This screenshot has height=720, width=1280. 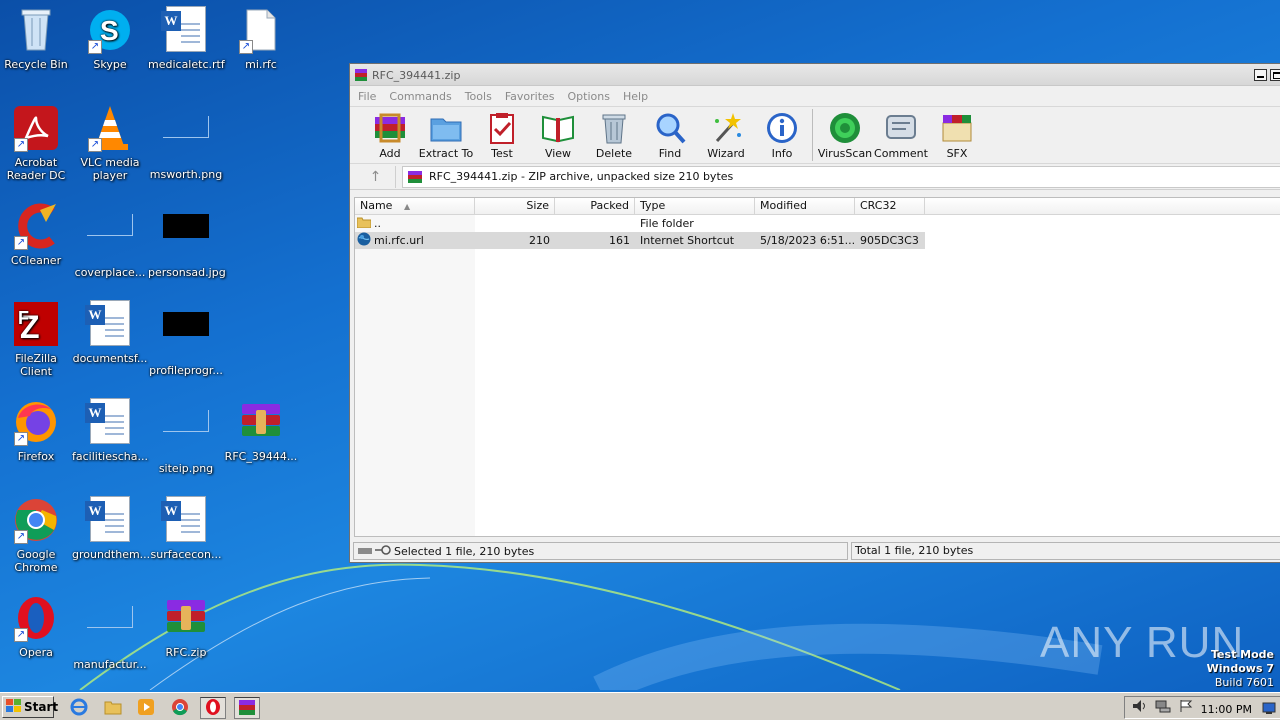 I want to click on network-icon, so click(x=1163, y=707).